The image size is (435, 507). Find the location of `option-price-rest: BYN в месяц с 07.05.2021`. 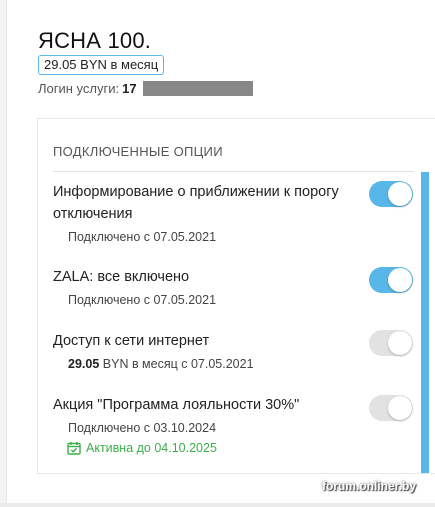

option-price-rest: BYN в месяц с 07.05.2021 is located at coordinates (178, 364).